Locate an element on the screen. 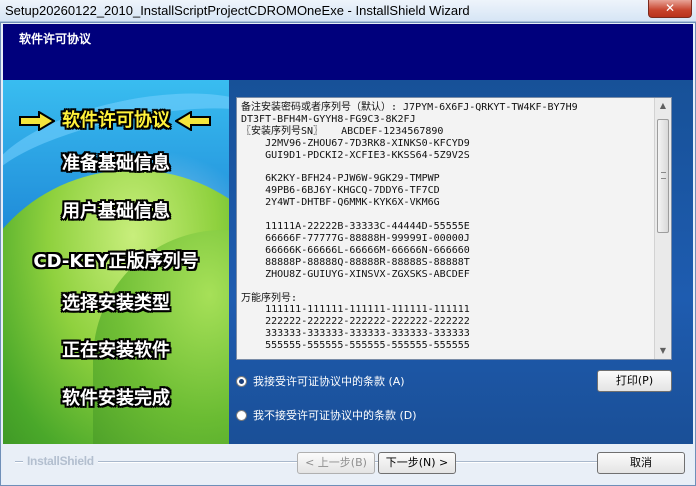 The height and width of the screenshot is (486, 696). back-button: < 上一步(B) is located at coordinates (336, 463).